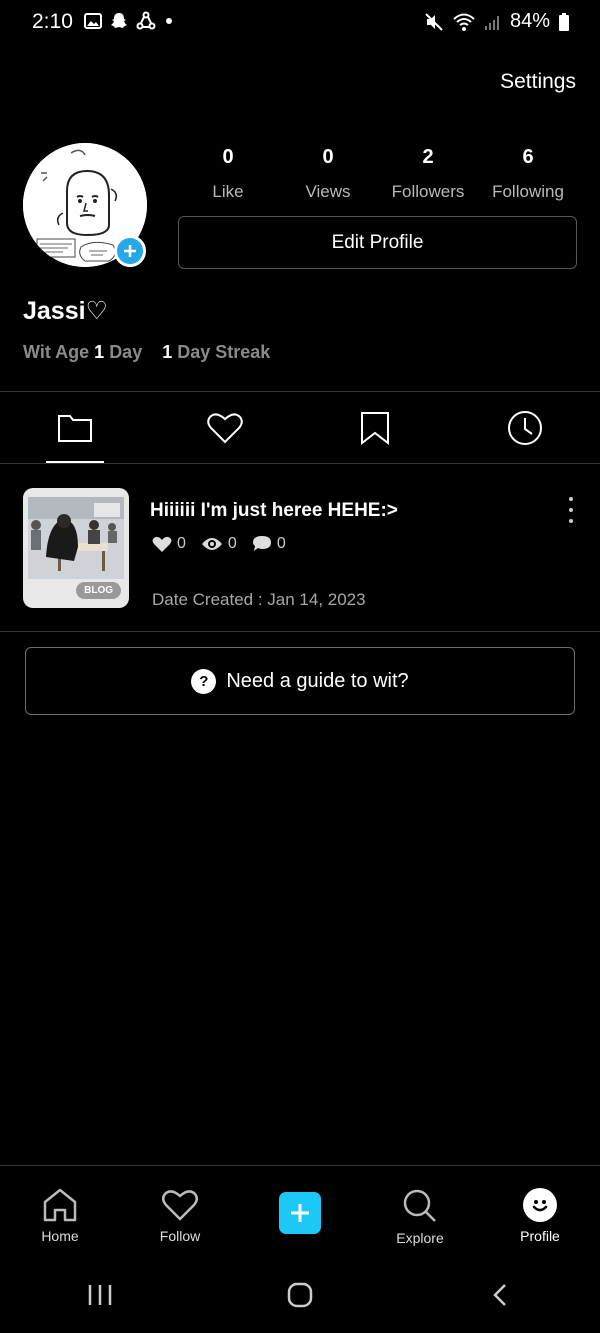 This screenshot has height=1333, width=600. What do you see at coordinates (428, 157) in the screenshot?
I see `stat-value: 2` at bounding box center [428, 157].